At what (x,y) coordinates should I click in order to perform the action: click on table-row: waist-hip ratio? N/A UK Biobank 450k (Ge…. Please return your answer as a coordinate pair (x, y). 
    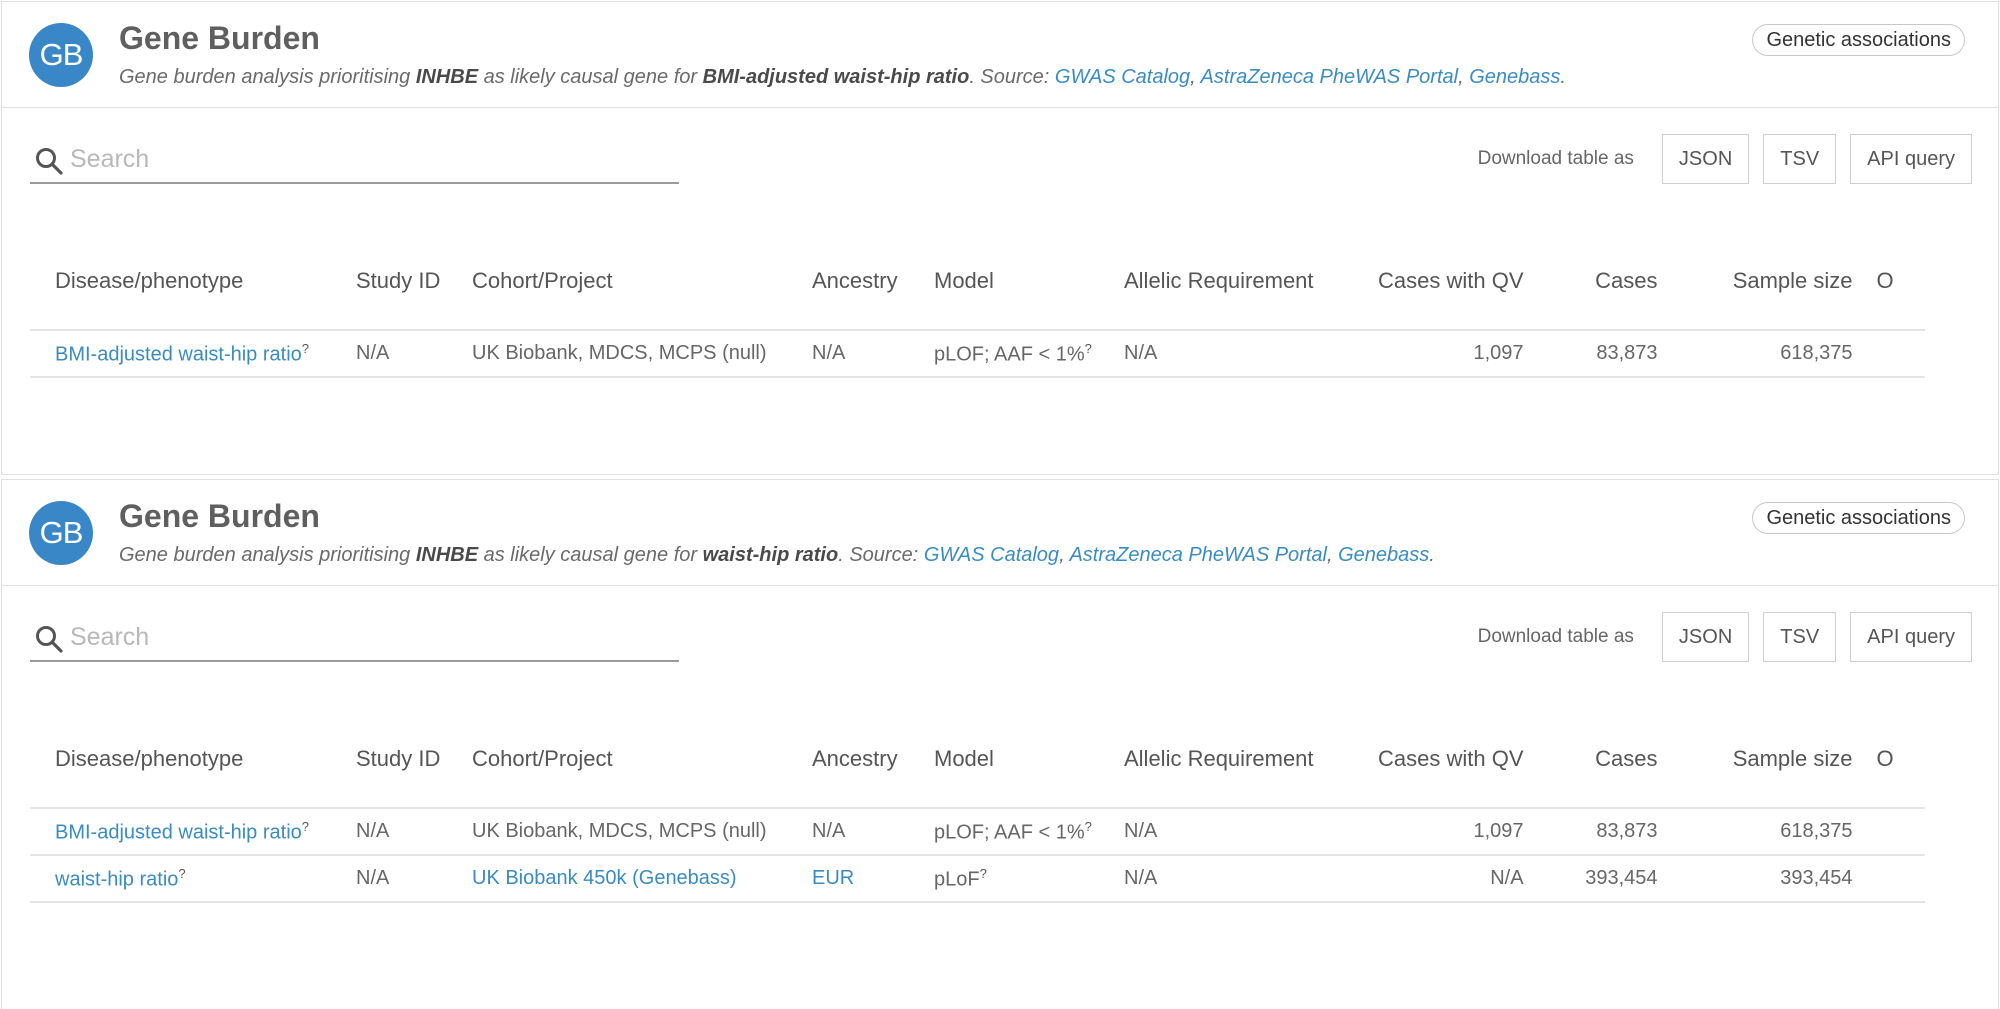
    Looking at the image, I should click on (977, 879).